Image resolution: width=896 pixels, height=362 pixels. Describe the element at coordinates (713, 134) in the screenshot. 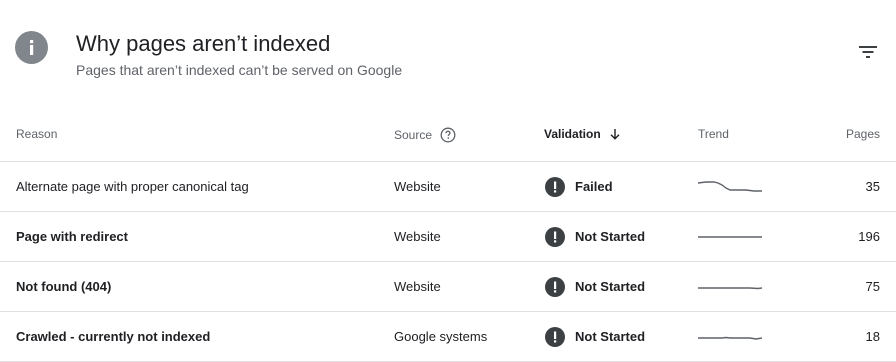

I see `column-header-trend: Trend` at that location.